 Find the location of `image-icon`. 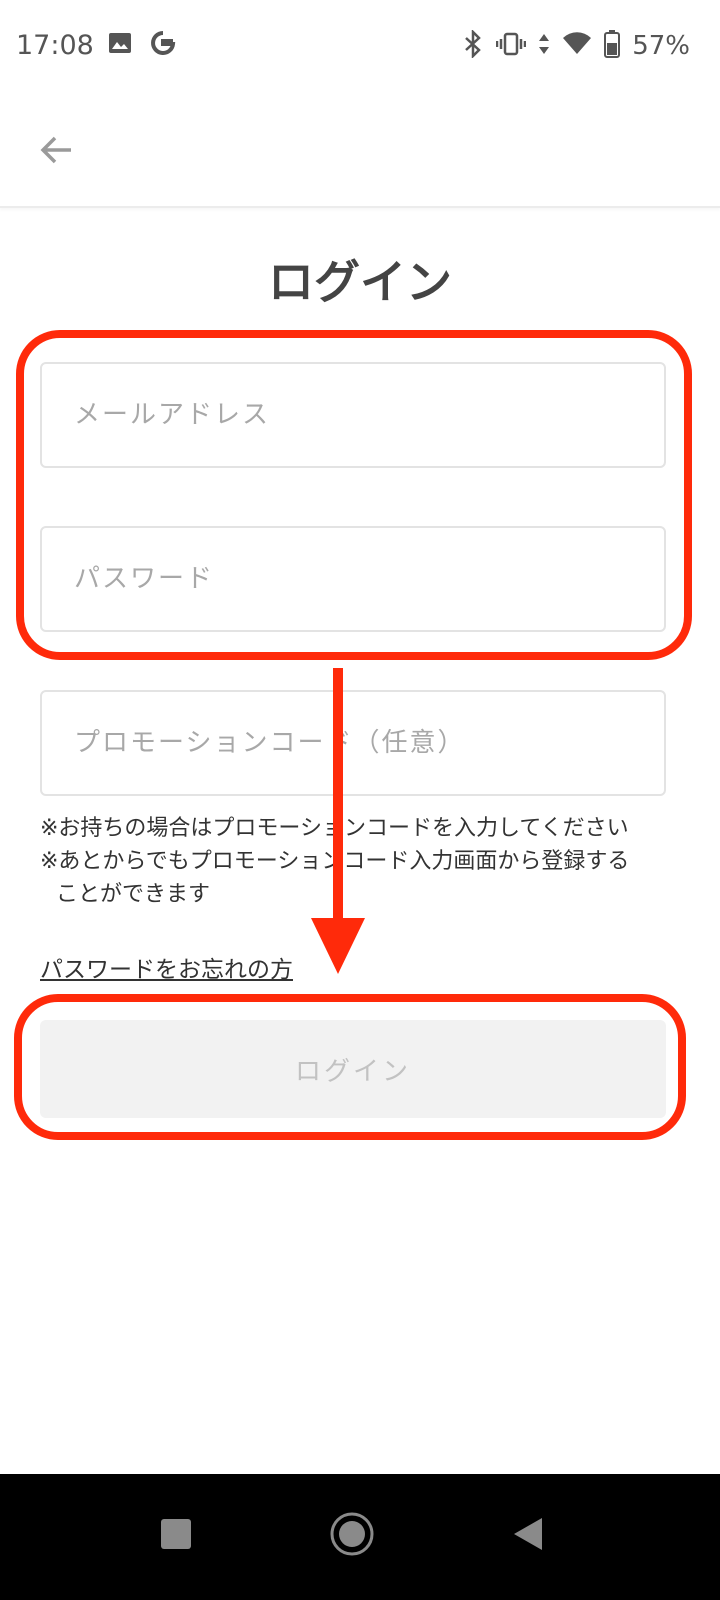

image-icon is located at coordinates (120, 45).